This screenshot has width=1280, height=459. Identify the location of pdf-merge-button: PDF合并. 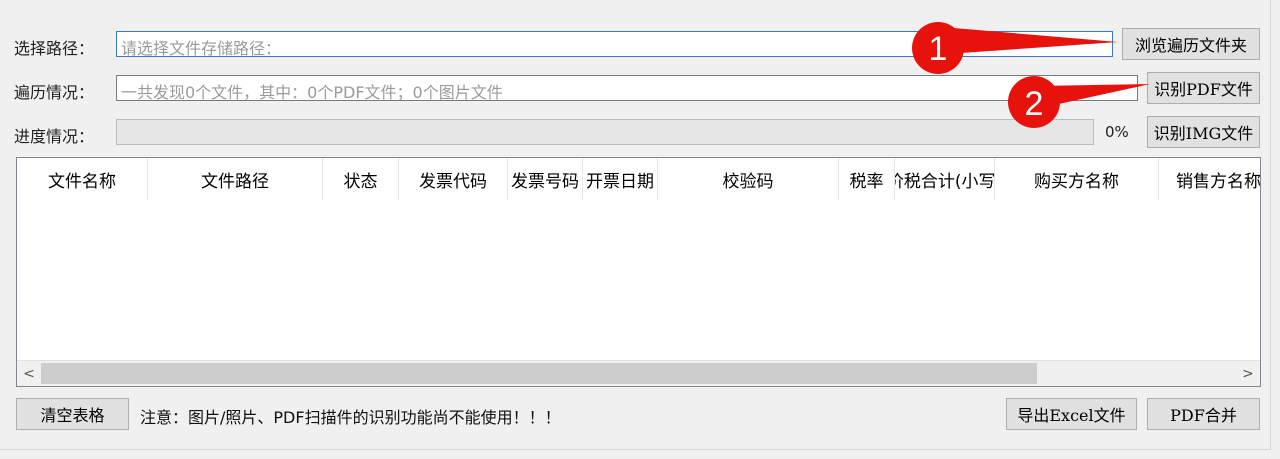
(1203, 414).